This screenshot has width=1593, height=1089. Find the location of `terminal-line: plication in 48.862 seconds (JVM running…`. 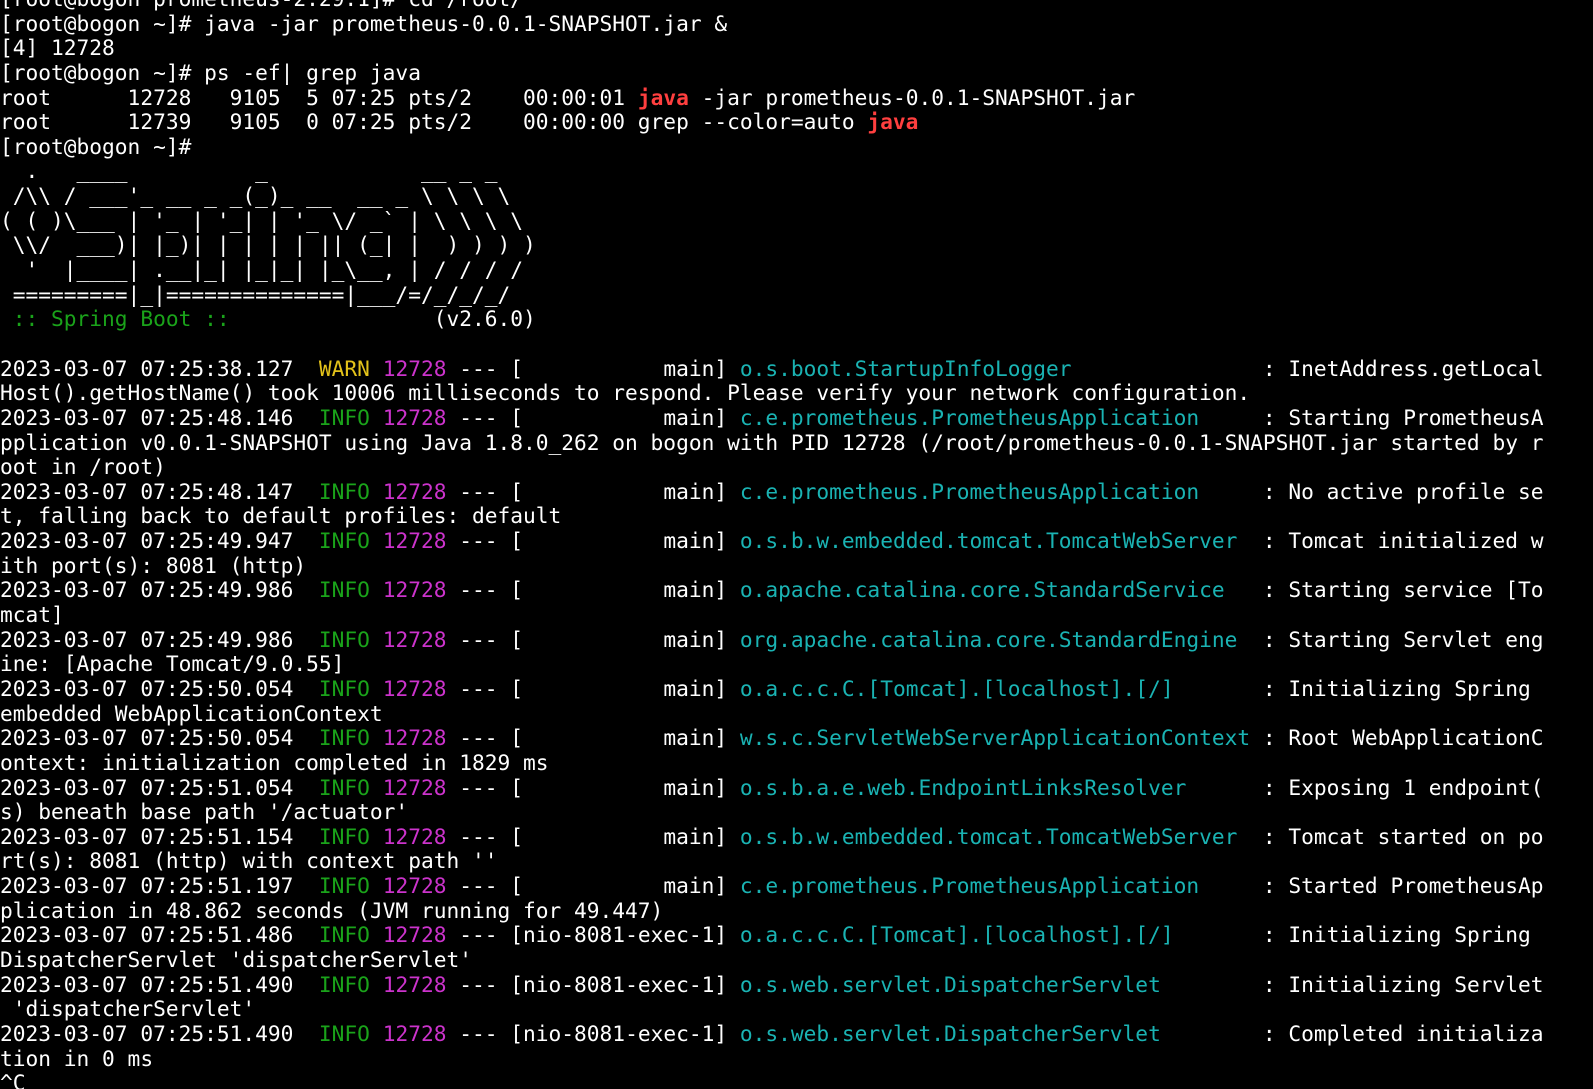

terminal-line: plication in 48.862 seconds (JVM running… is located at coordinates (796, 911).